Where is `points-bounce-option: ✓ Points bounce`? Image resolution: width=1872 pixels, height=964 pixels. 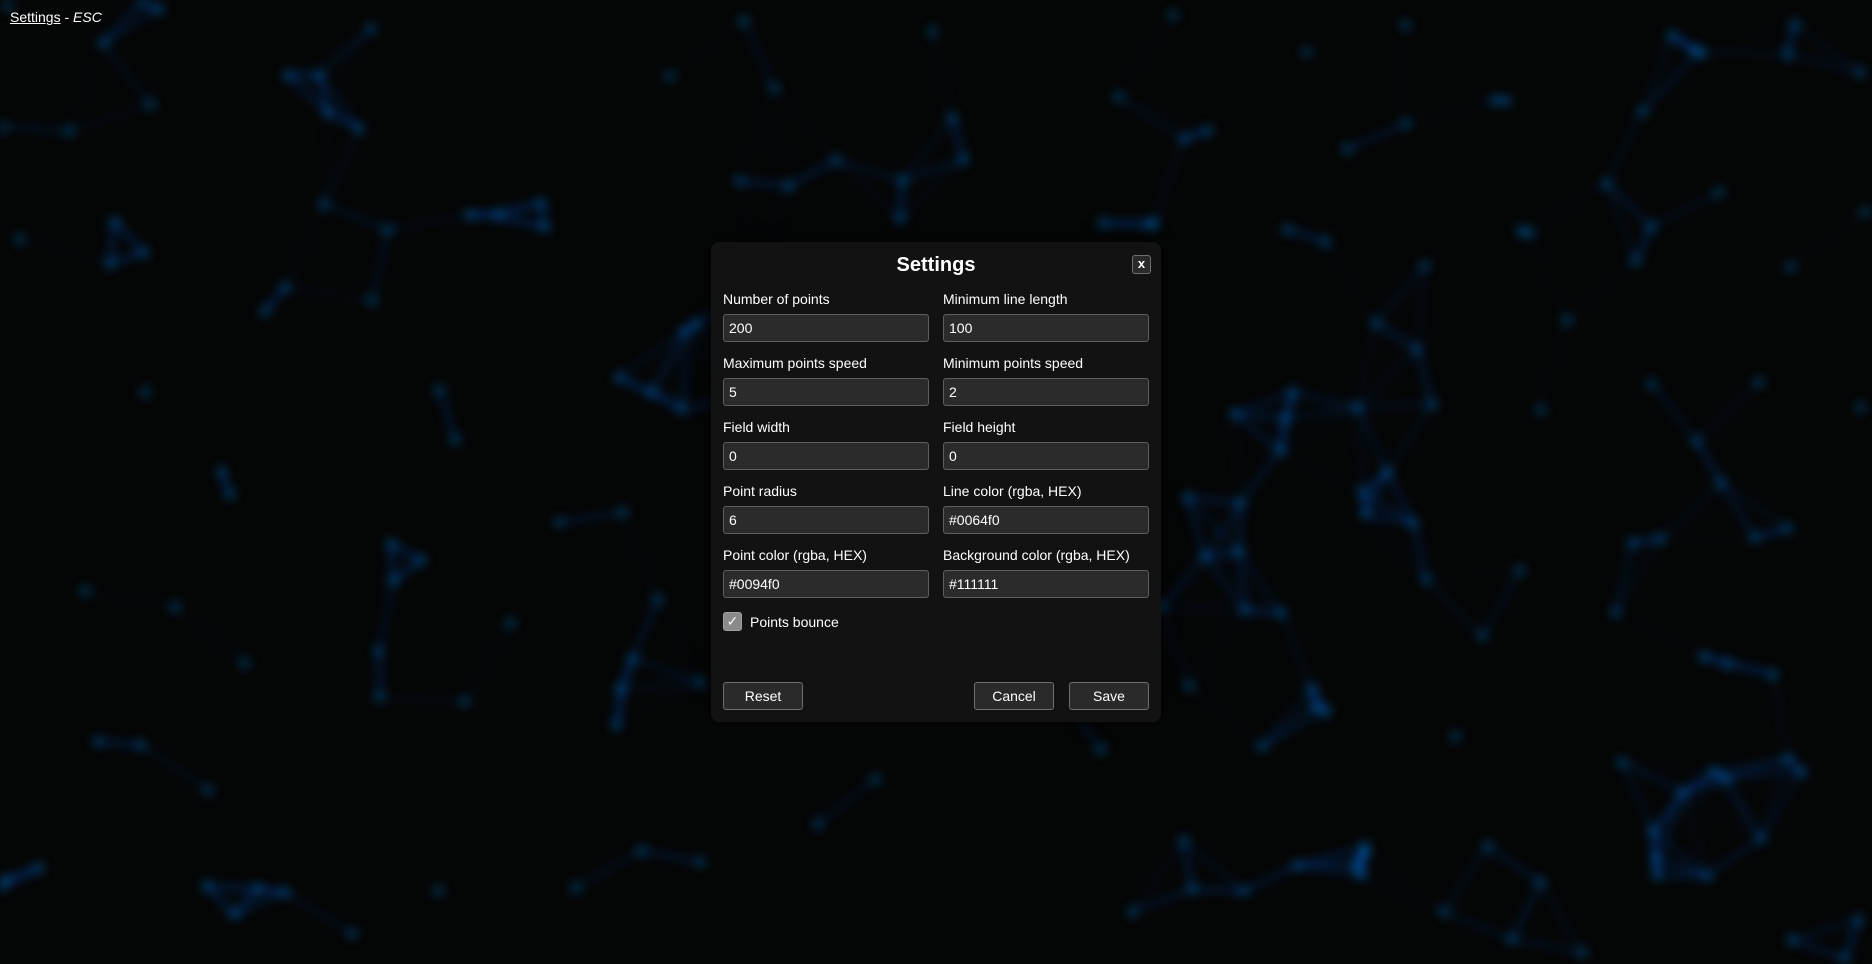
points-bounce-option: ✓ Points bounce is located at coordinates (781, 621).